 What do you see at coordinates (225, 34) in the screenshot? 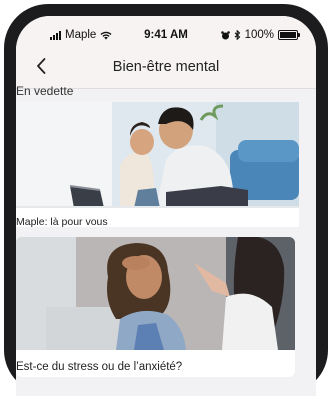
I see `alarm-icon` at bounding box center [225, 34].